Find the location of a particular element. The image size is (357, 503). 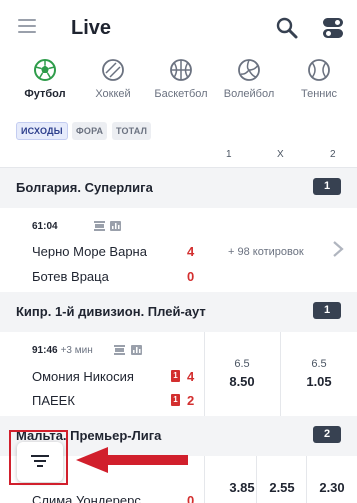

menu-icon is located at coordinates (27, 26).